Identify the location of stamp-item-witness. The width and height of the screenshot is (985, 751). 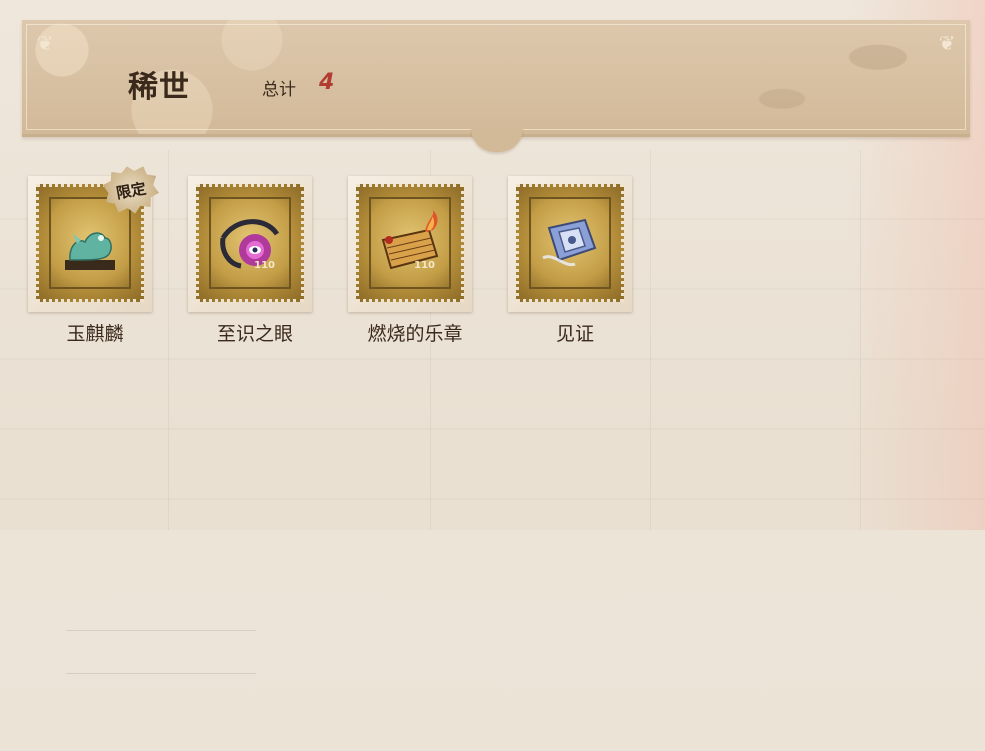
(569, 246).